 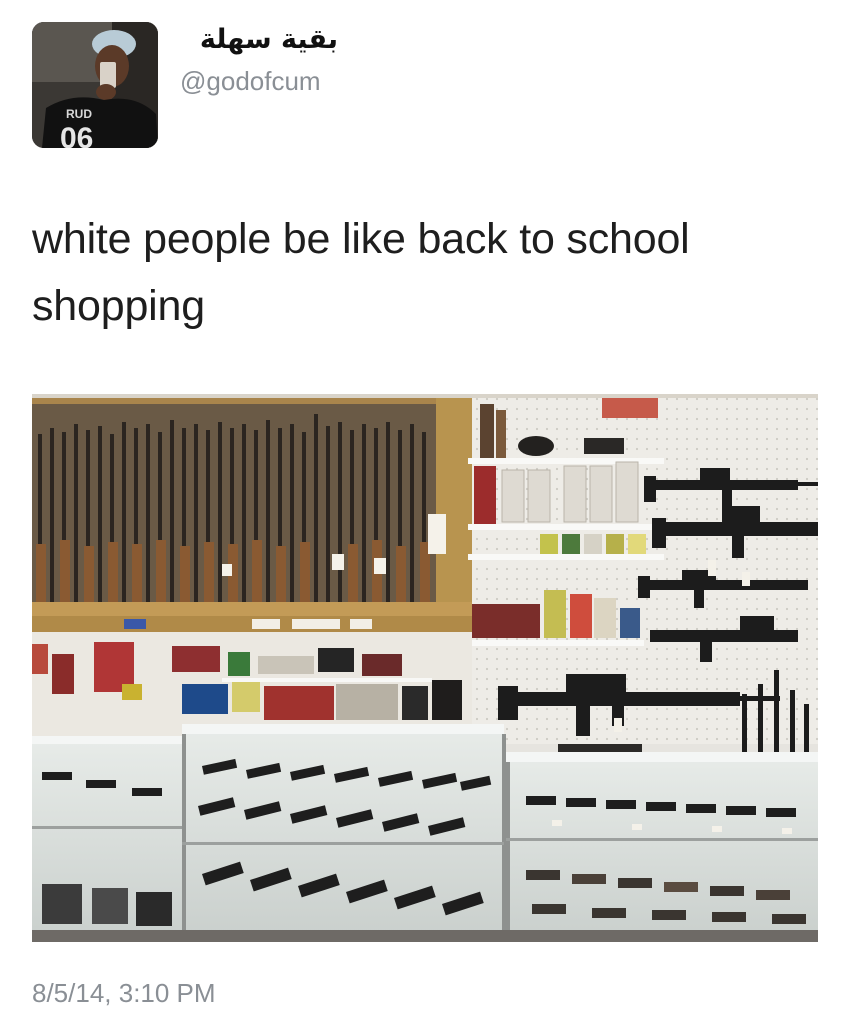 What do you see at coordinates (258, 39) in the screenshot?
I see `display-name: بقية سهلة` at bounding box center [258, 39].